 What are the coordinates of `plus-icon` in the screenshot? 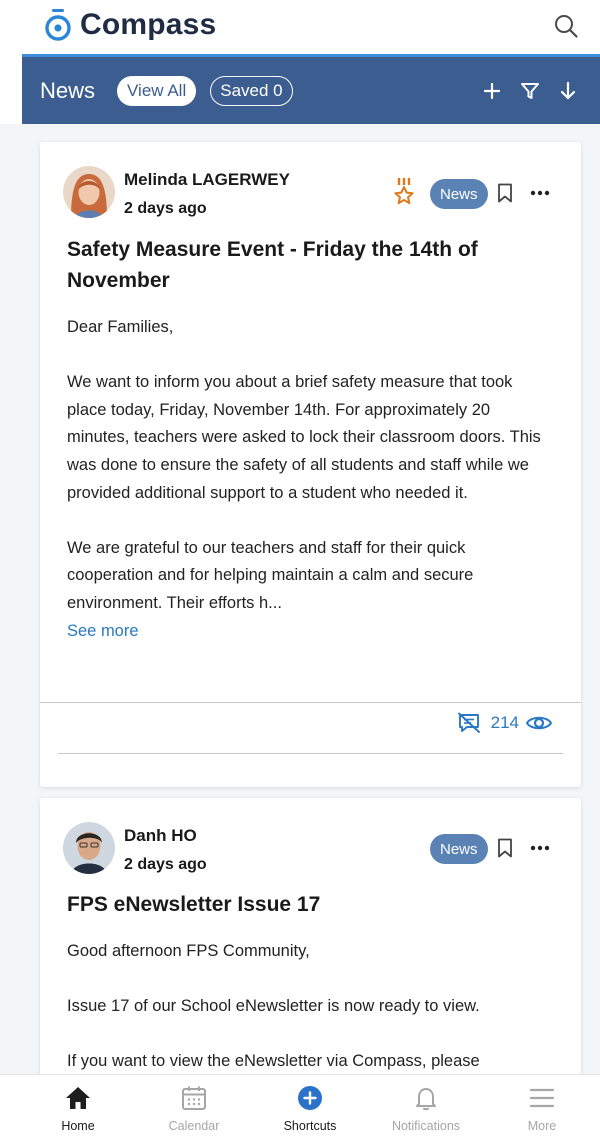 It's located at (492, 90).